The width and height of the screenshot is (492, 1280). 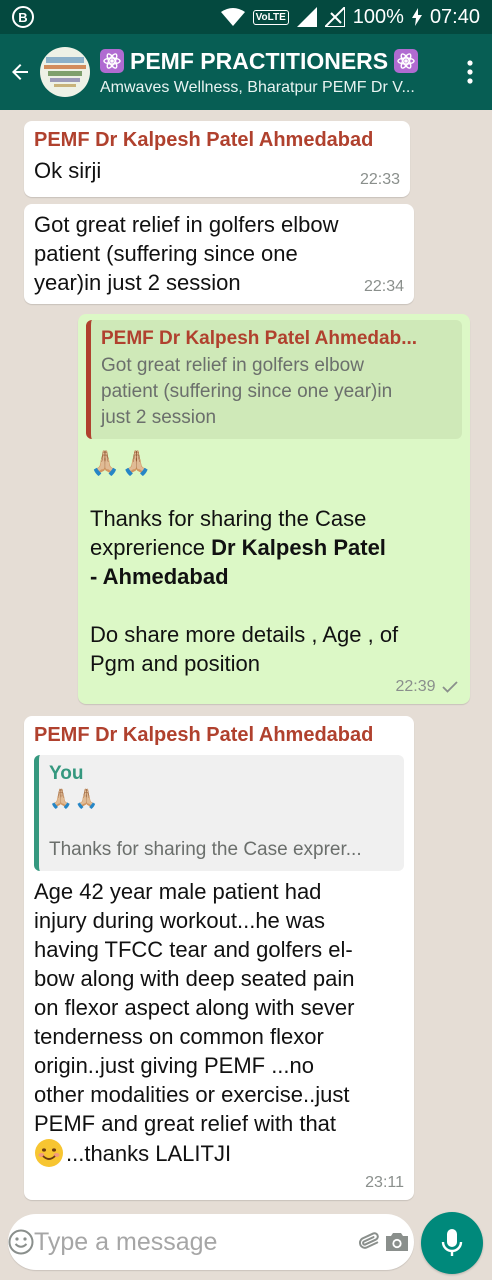 What do you see at coordinates (195, 1242) in the screenshot?
I see `message-input` at bounding box center [195, 1242].